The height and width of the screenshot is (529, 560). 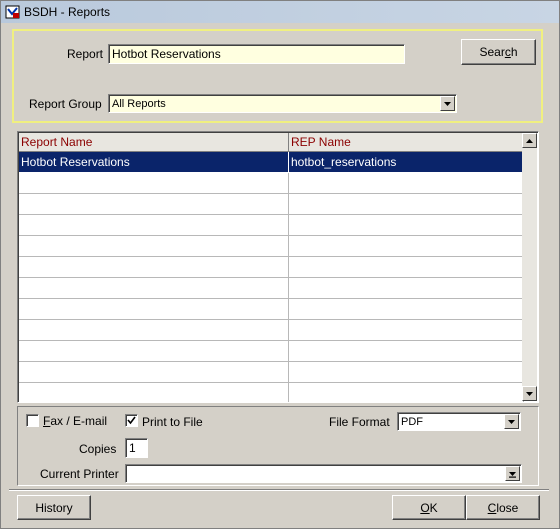 I want to click on search-button: Search, so click(x=498, y=52).